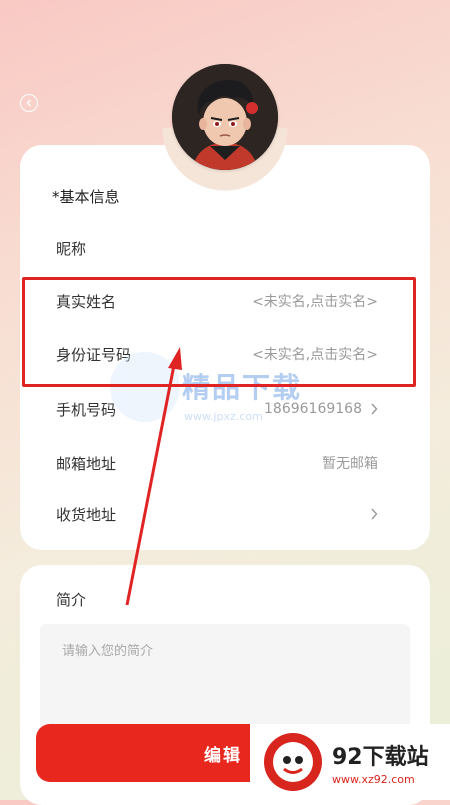  I want to click on row-label: 邮箱地址, so click(86, 463).